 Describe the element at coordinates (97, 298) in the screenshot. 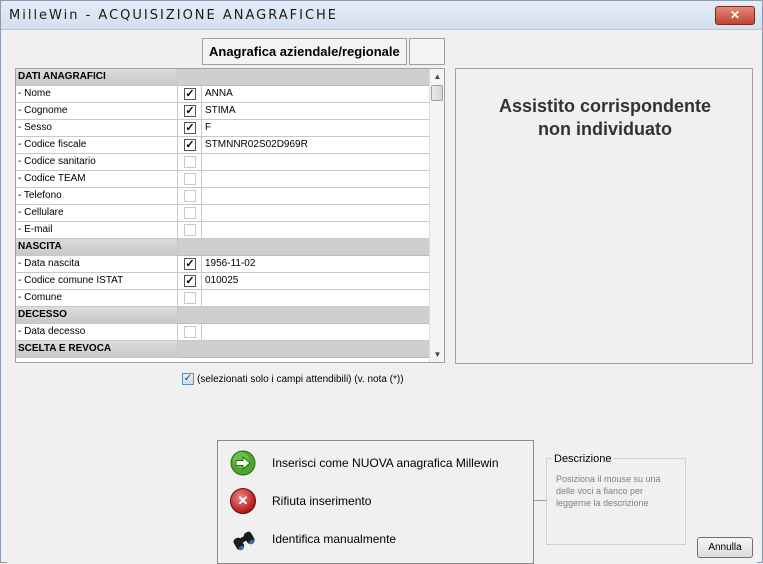

I see `field-label: - Comune` at that location.